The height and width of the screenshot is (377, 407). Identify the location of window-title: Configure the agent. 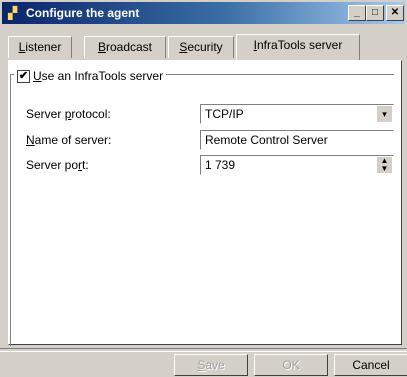
(83, 13).